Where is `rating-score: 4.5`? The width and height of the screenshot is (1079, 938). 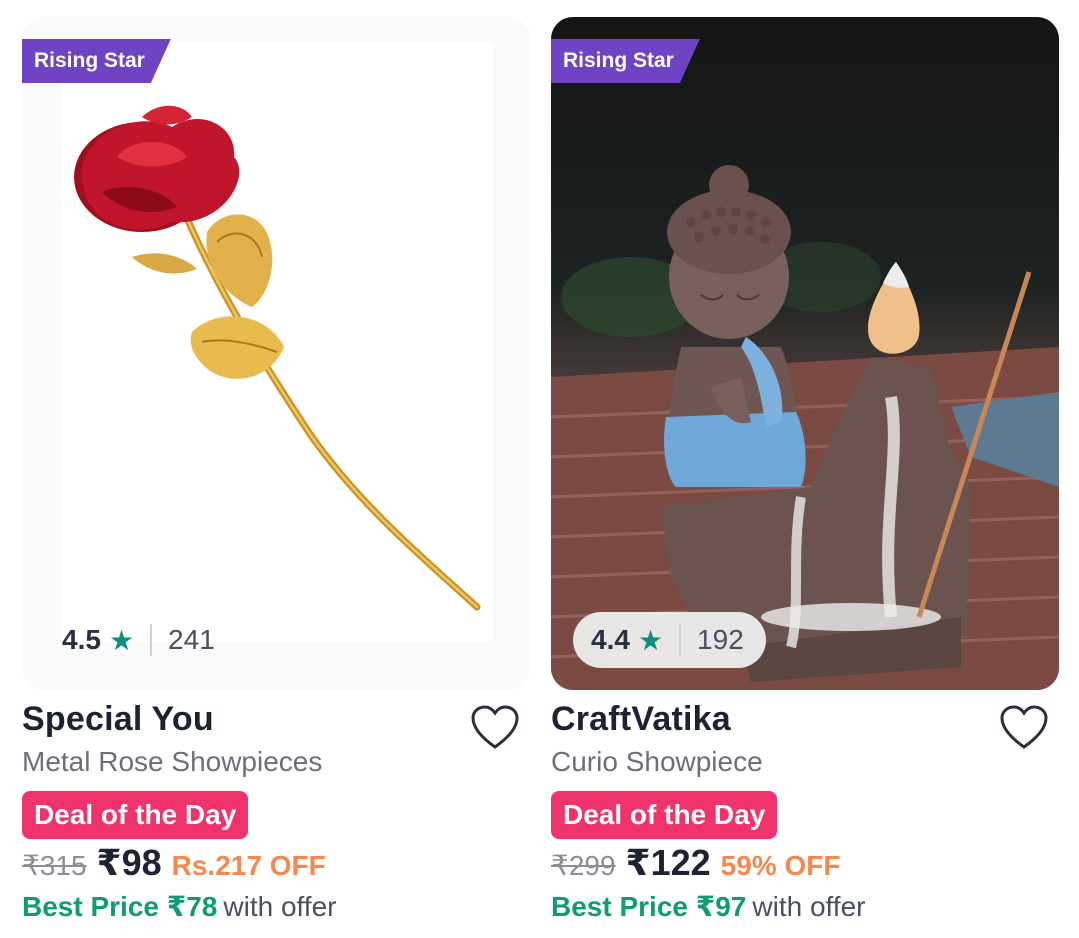
rating-score: 4.5 is located at coordinates (81, 639).